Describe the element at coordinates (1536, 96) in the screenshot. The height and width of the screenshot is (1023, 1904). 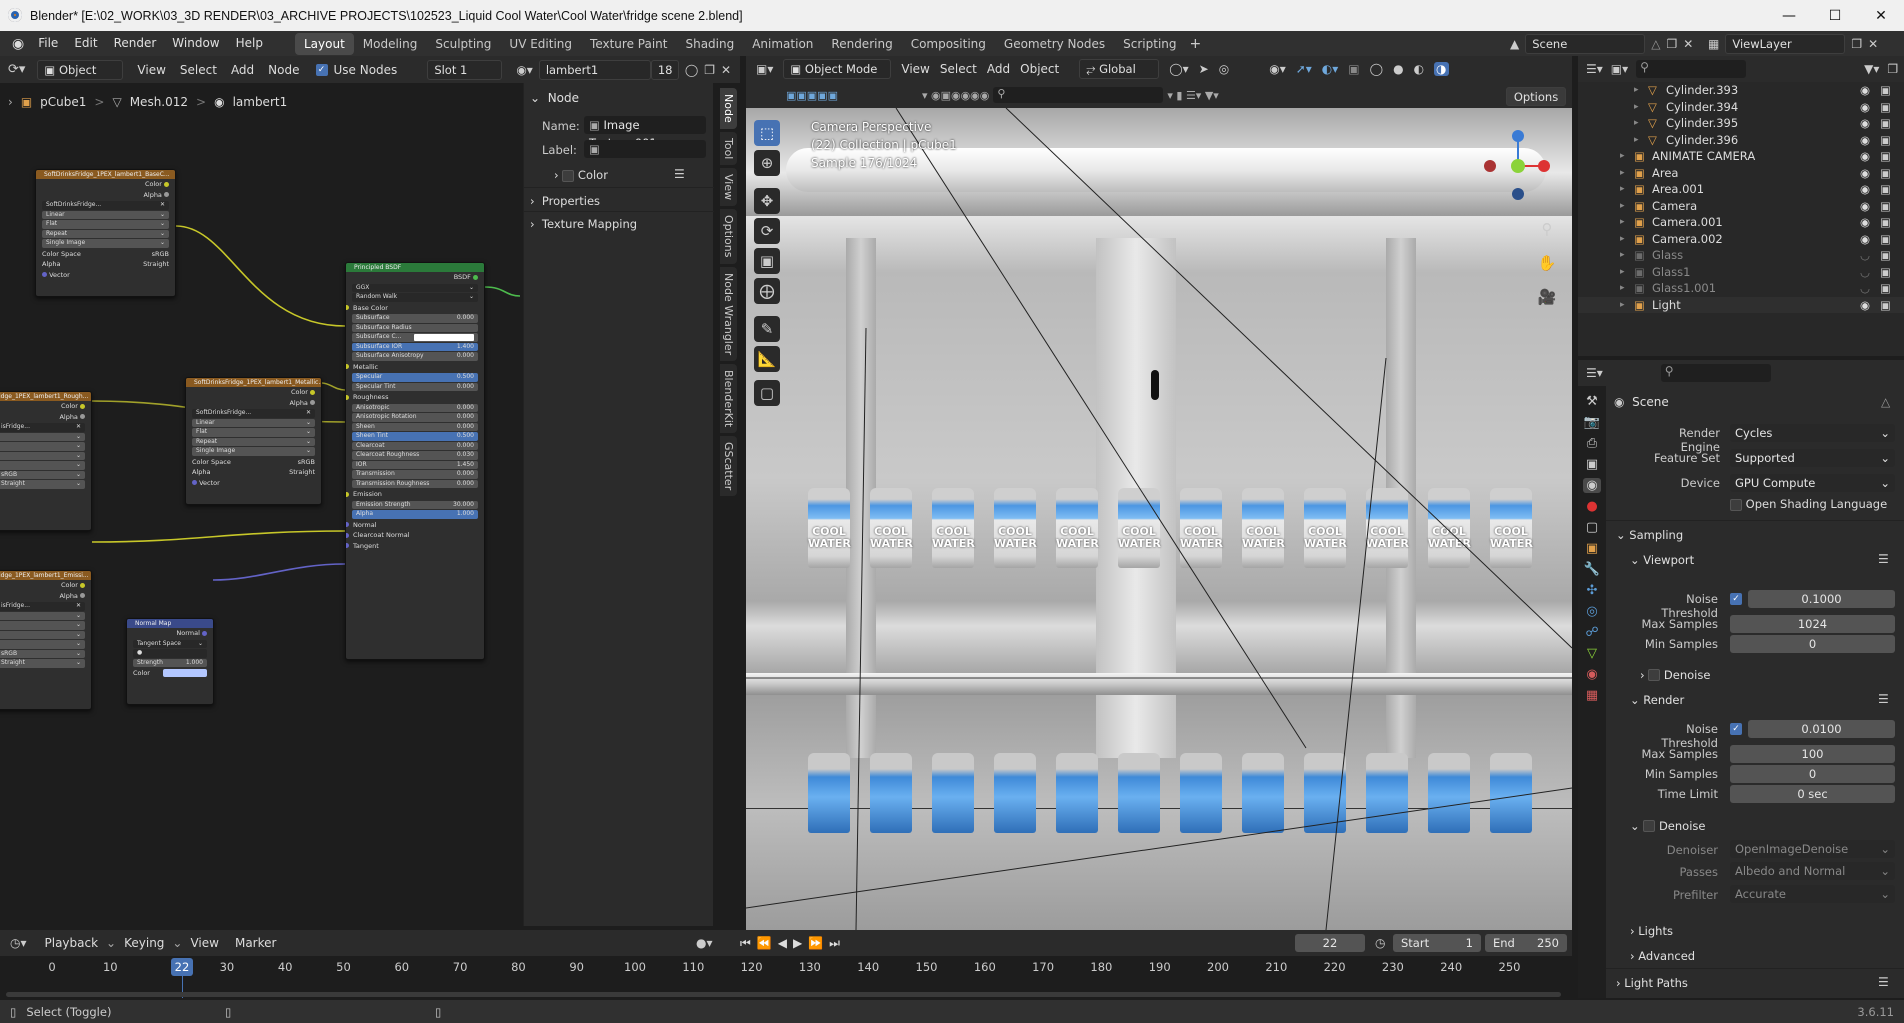
I see `options-dropdown: Options` at that location.